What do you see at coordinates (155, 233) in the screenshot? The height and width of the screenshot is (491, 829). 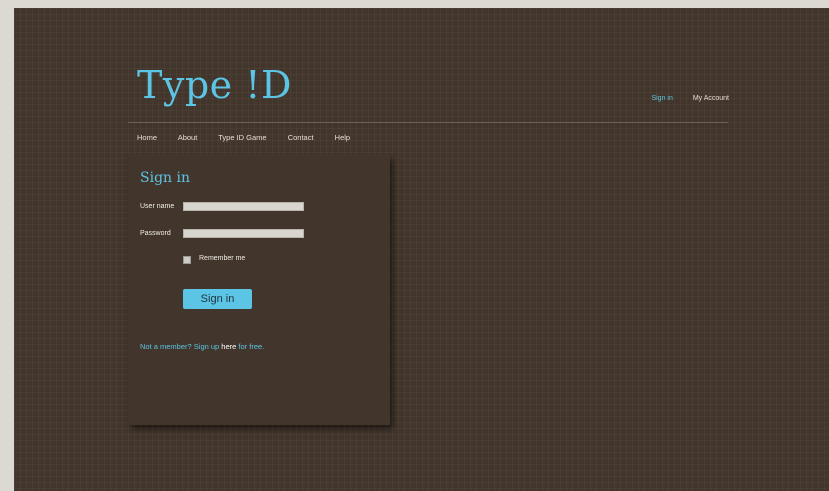 I see `password-label: Password` at bounding box center [155, 233].